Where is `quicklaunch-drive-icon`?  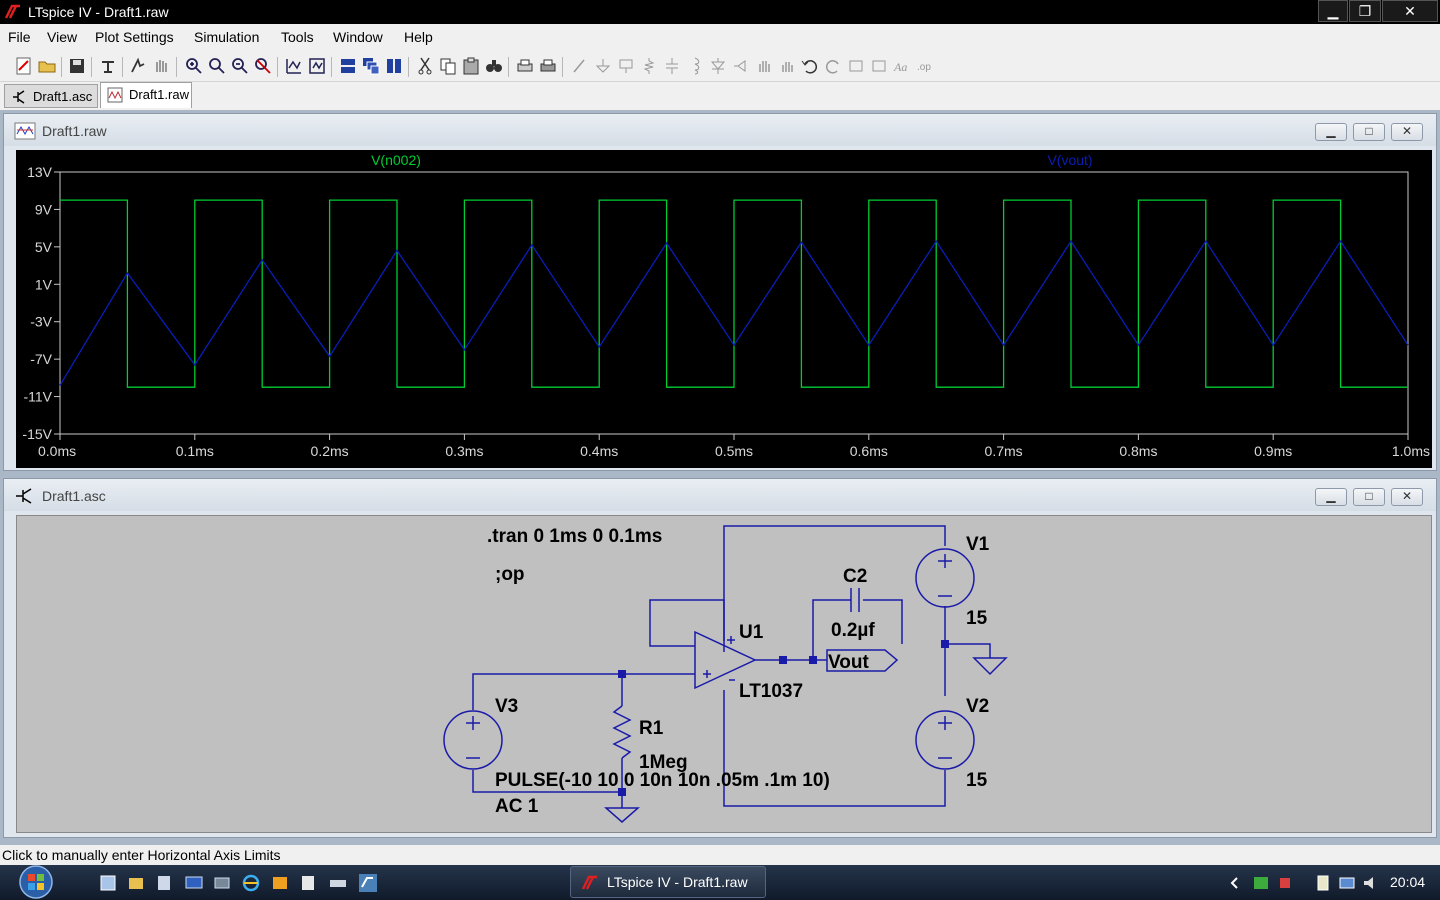 quicklaunch-drive-icon is located at coordinates (338, 883).